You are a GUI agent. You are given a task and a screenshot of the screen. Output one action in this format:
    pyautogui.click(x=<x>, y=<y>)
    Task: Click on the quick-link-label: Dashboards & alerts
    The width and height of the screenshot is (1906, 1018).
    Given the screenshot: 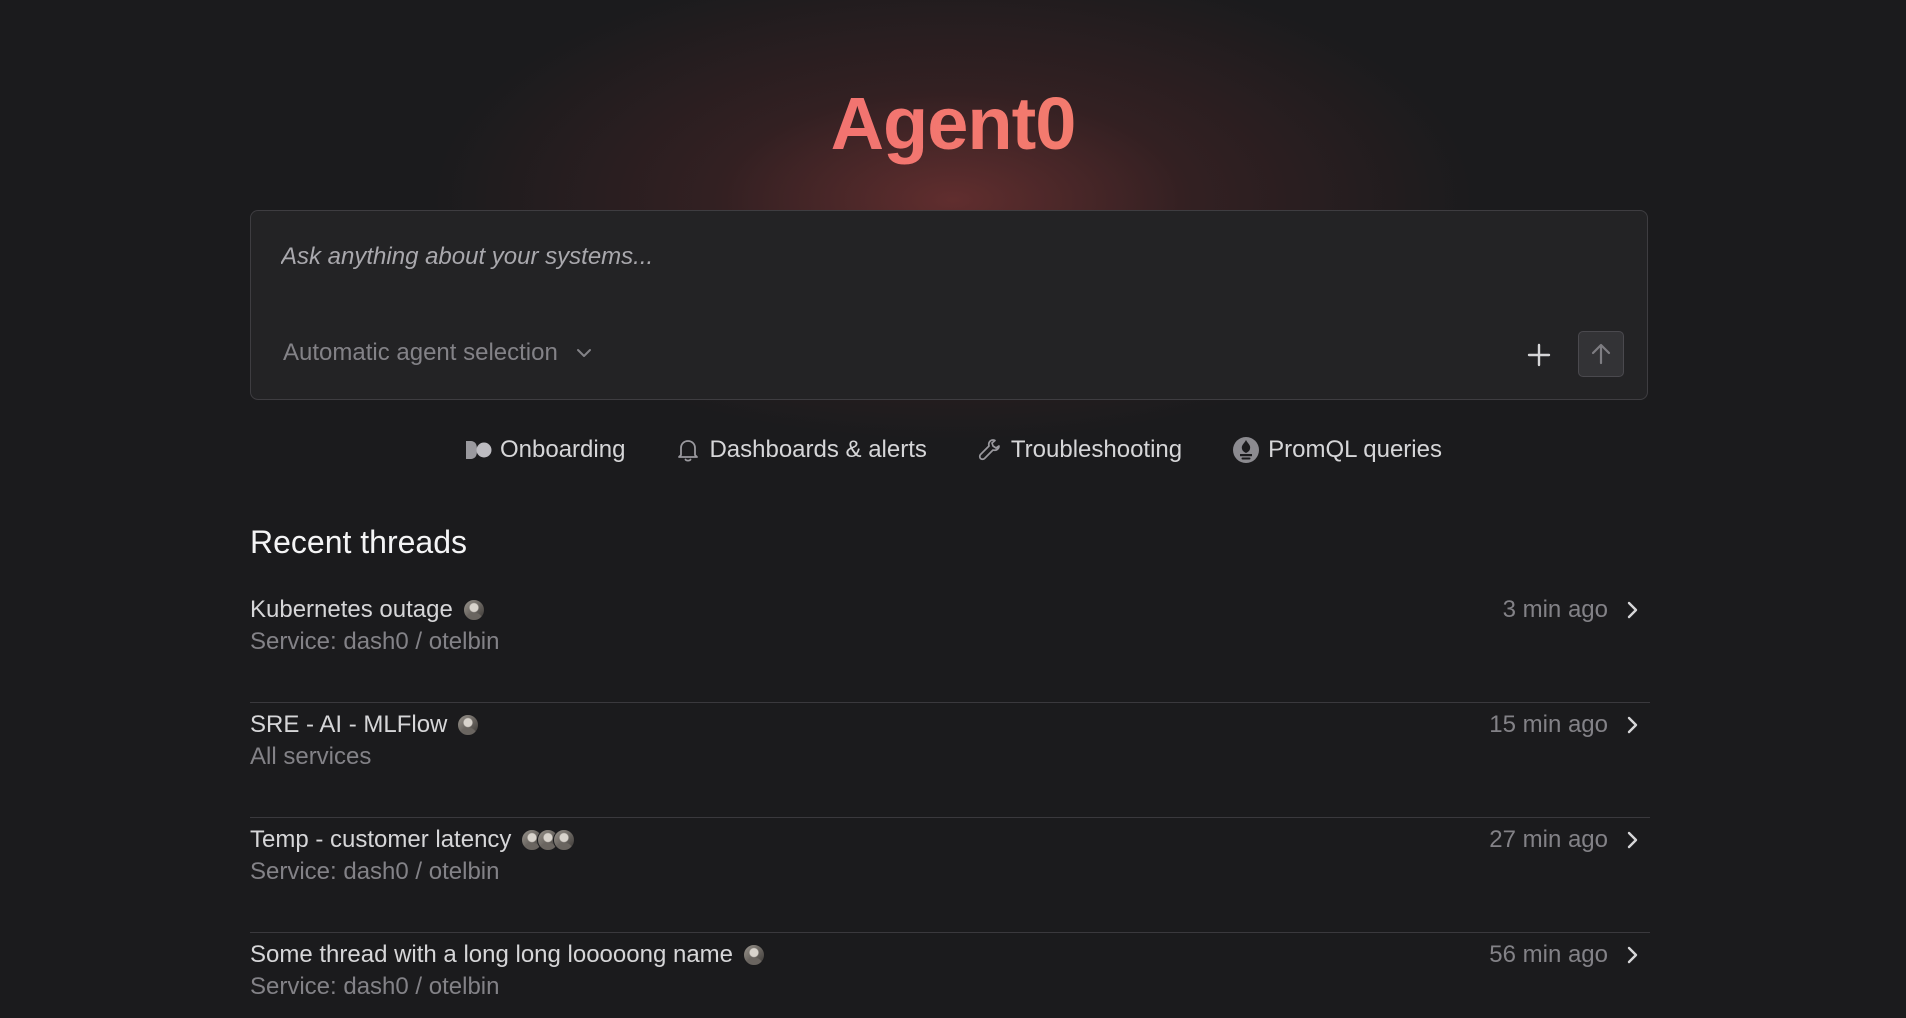 What is the action you would take?
    pyautogui.click(x=818, y=449)
    